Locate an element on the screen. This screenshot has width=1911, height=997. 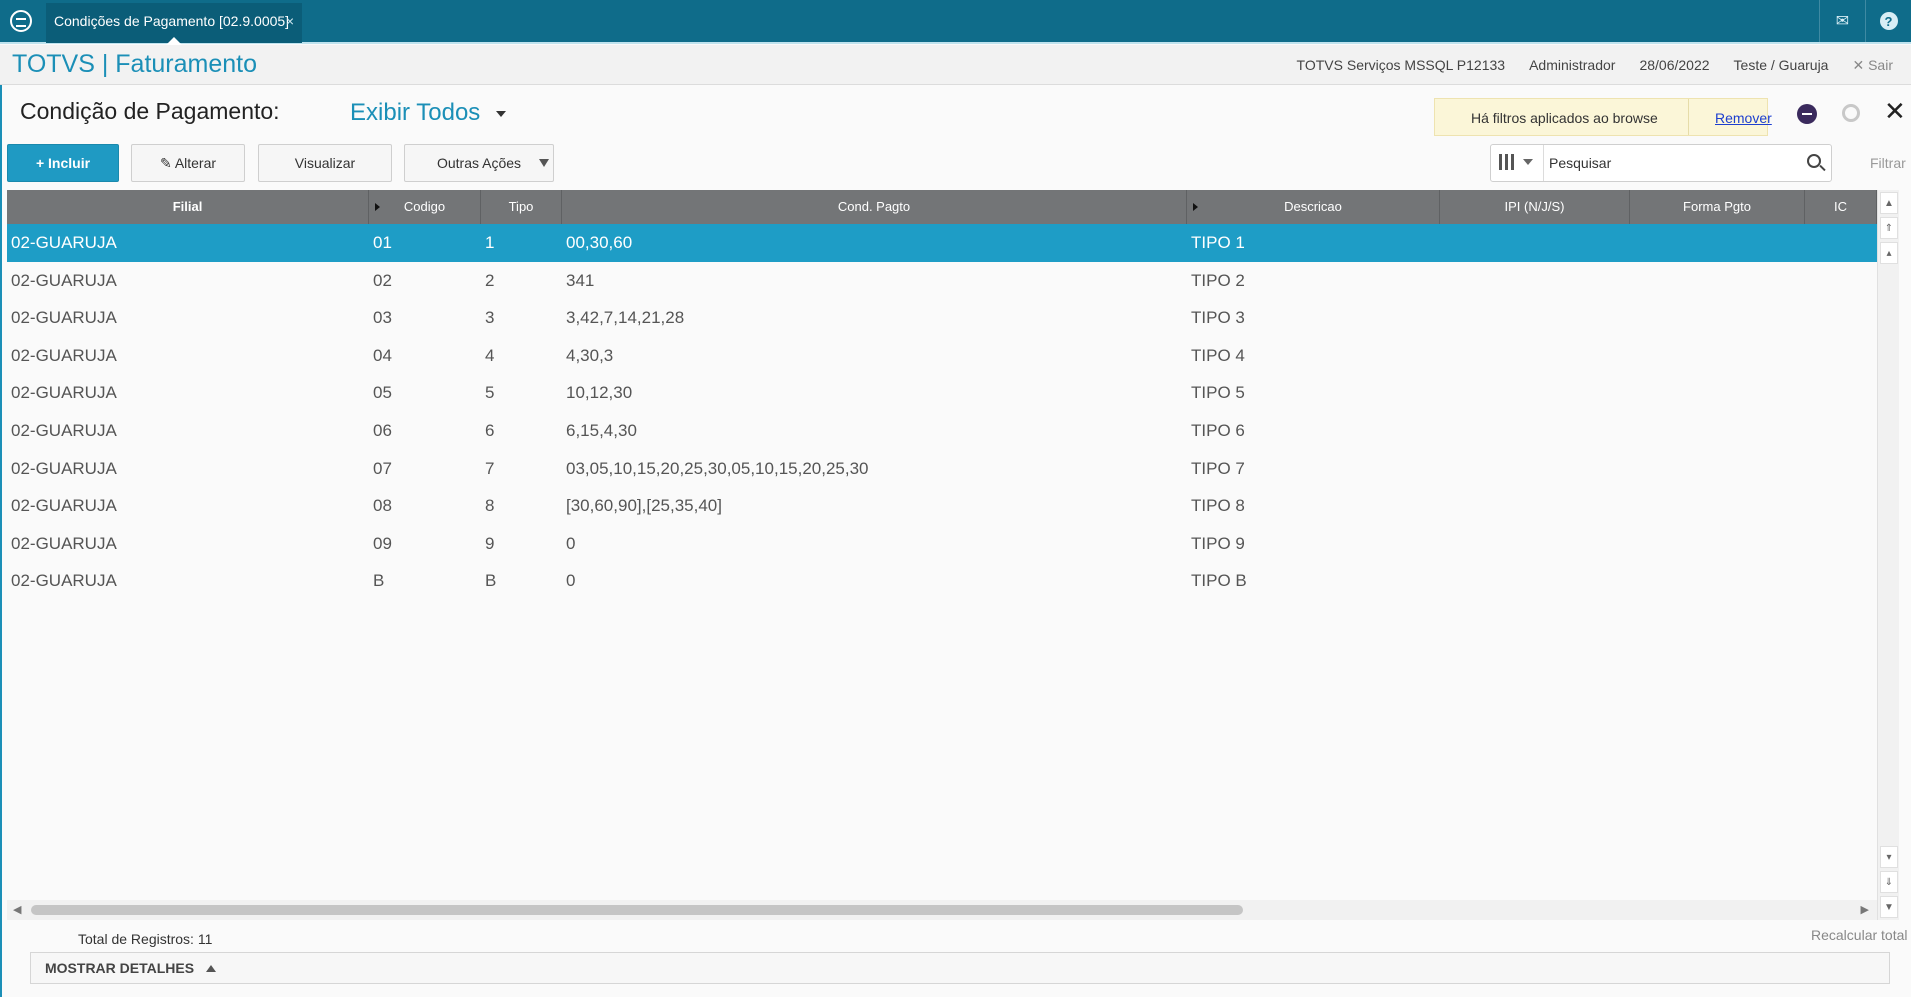
column-header-cond-pagto: Cond. Pagto is located at coordinates (874, 207).